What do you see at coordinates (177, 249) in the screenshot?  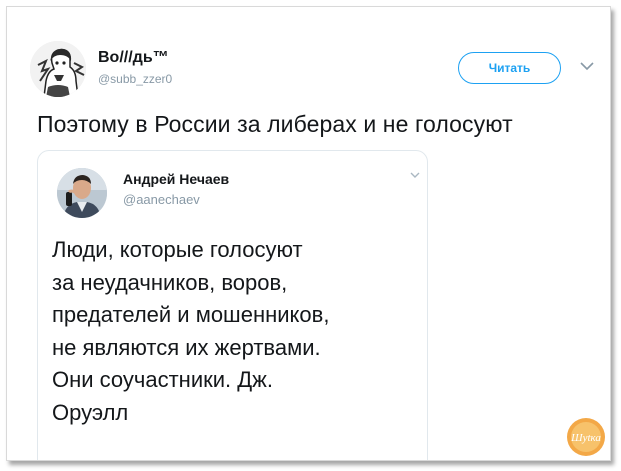 I see `quoted-text-line: Люди, которые голосуют` at bounding box center [177, 249].